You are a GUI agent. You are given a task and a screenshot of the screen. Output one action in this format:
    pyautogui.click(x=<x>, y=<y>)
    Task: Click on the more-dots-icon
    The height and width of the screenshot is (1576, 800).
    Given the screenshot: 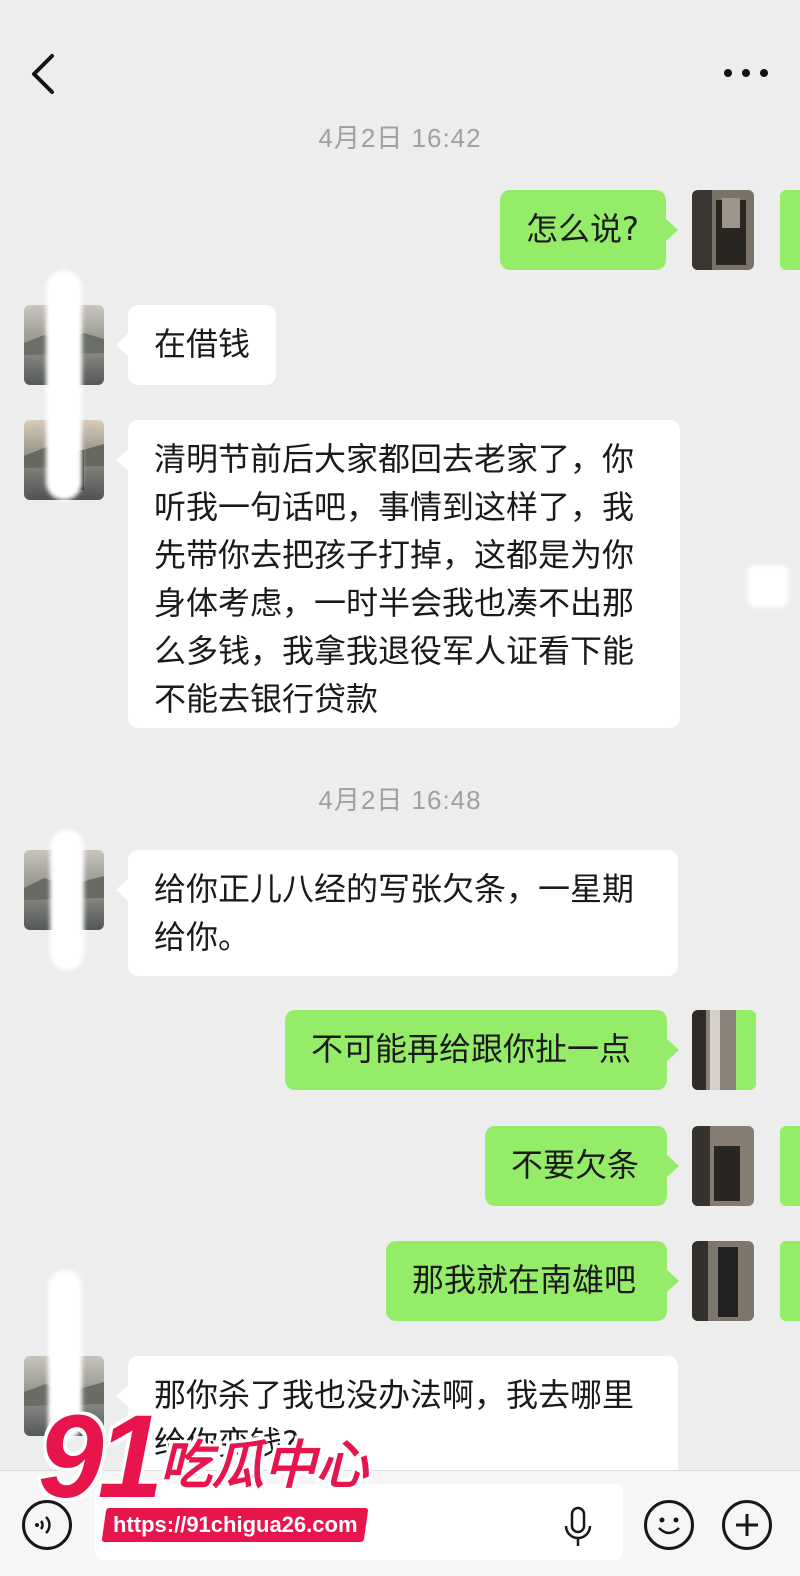 What is the action you would take?
    pyautogui.click(x=746, y=73)
    